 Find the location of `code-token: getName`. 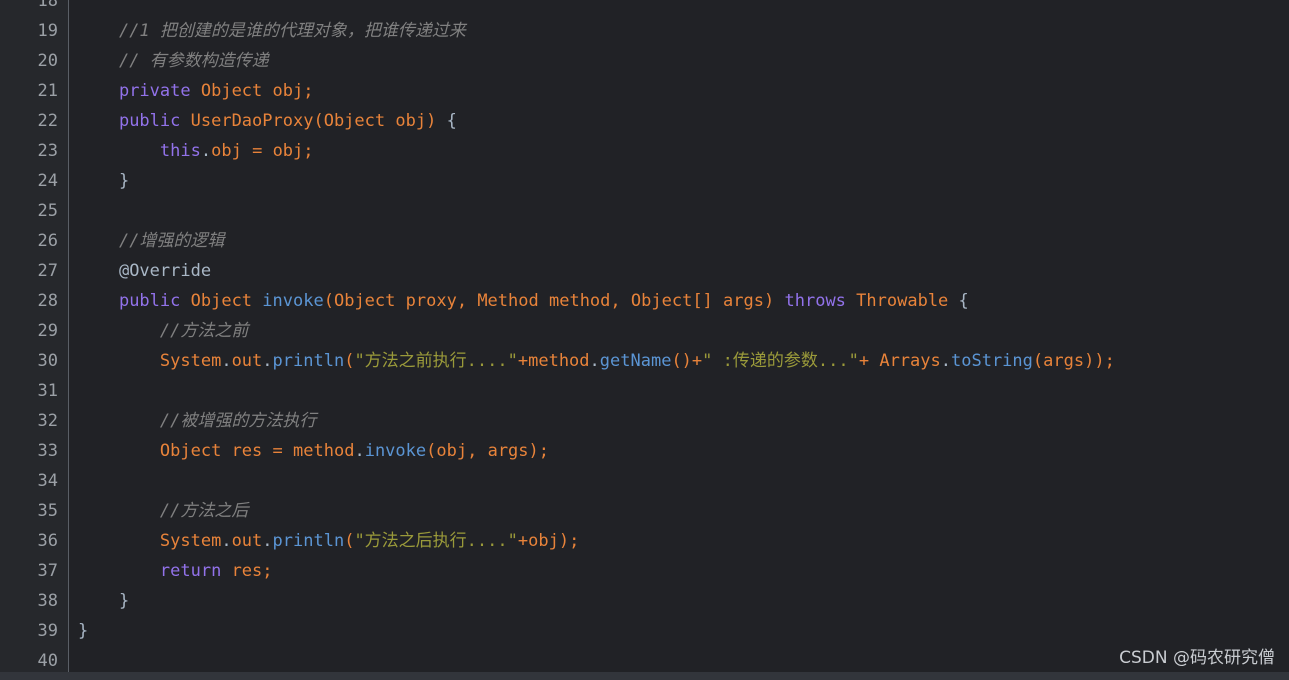

code-token: getName is located at coordinates (635, 361).